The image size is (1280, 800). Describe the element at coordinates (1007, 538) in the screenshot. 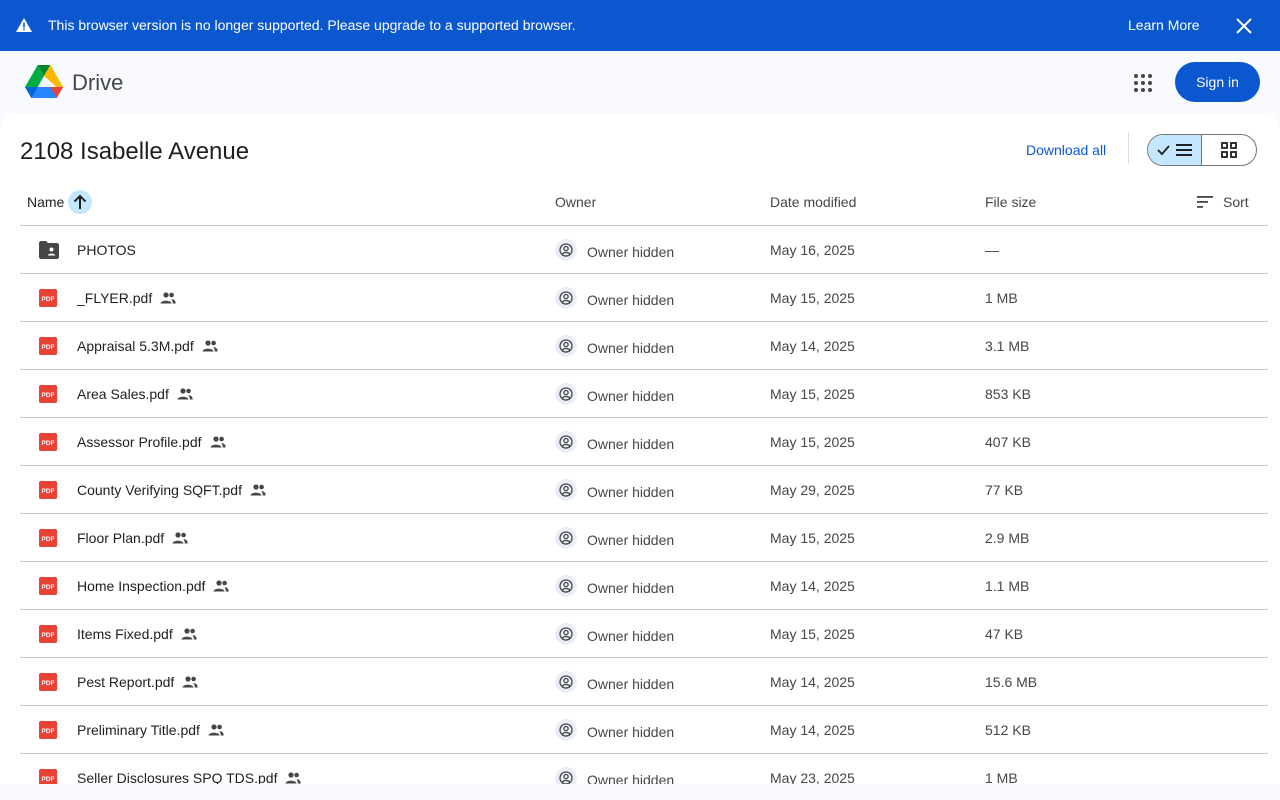

I see `file-size: 2.9 MB` at that location.